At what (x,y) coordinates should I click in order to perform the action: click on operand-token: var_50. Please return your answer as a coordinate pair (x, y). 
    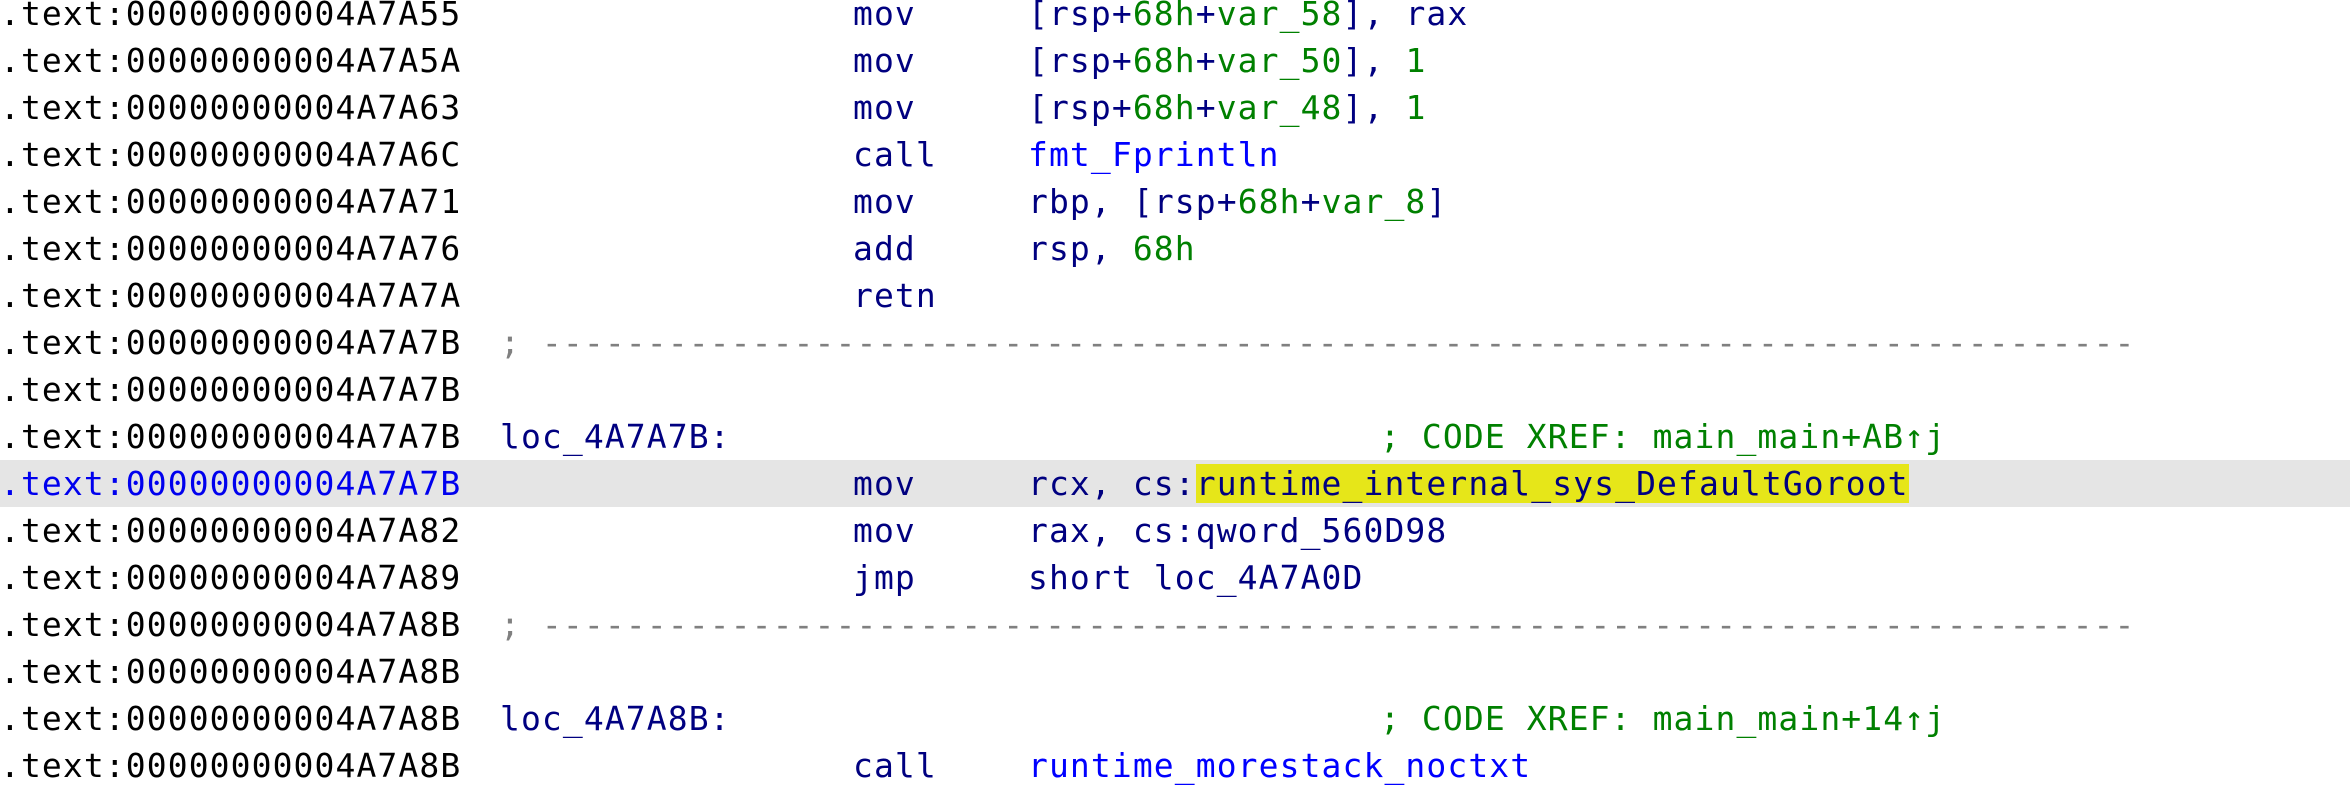
    Looking at the image, I should click on (1279, 60).